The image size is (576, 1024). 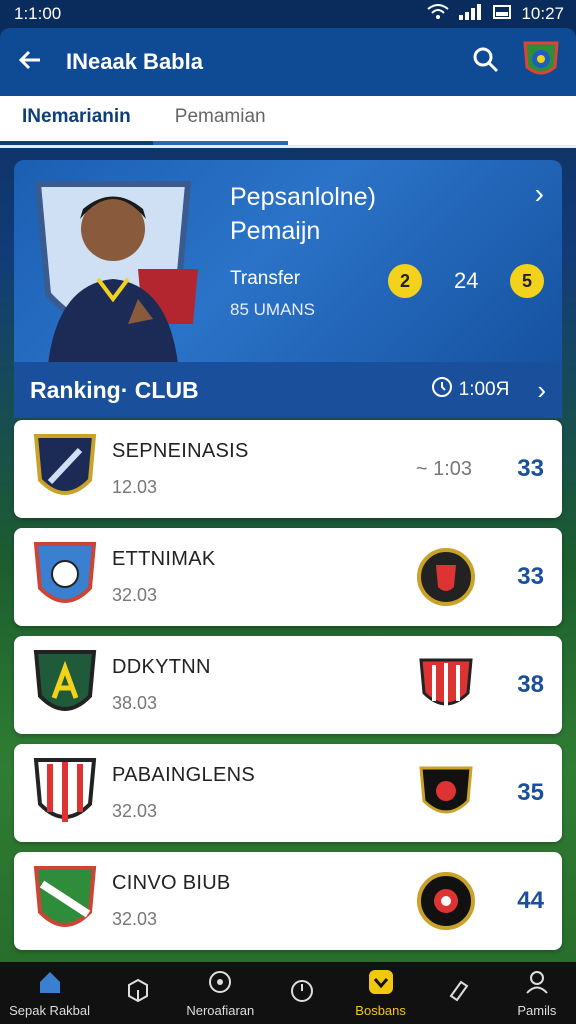 I want to click on club-row: CINVO BIUB 32.03 44, so click(x=288, y=901).